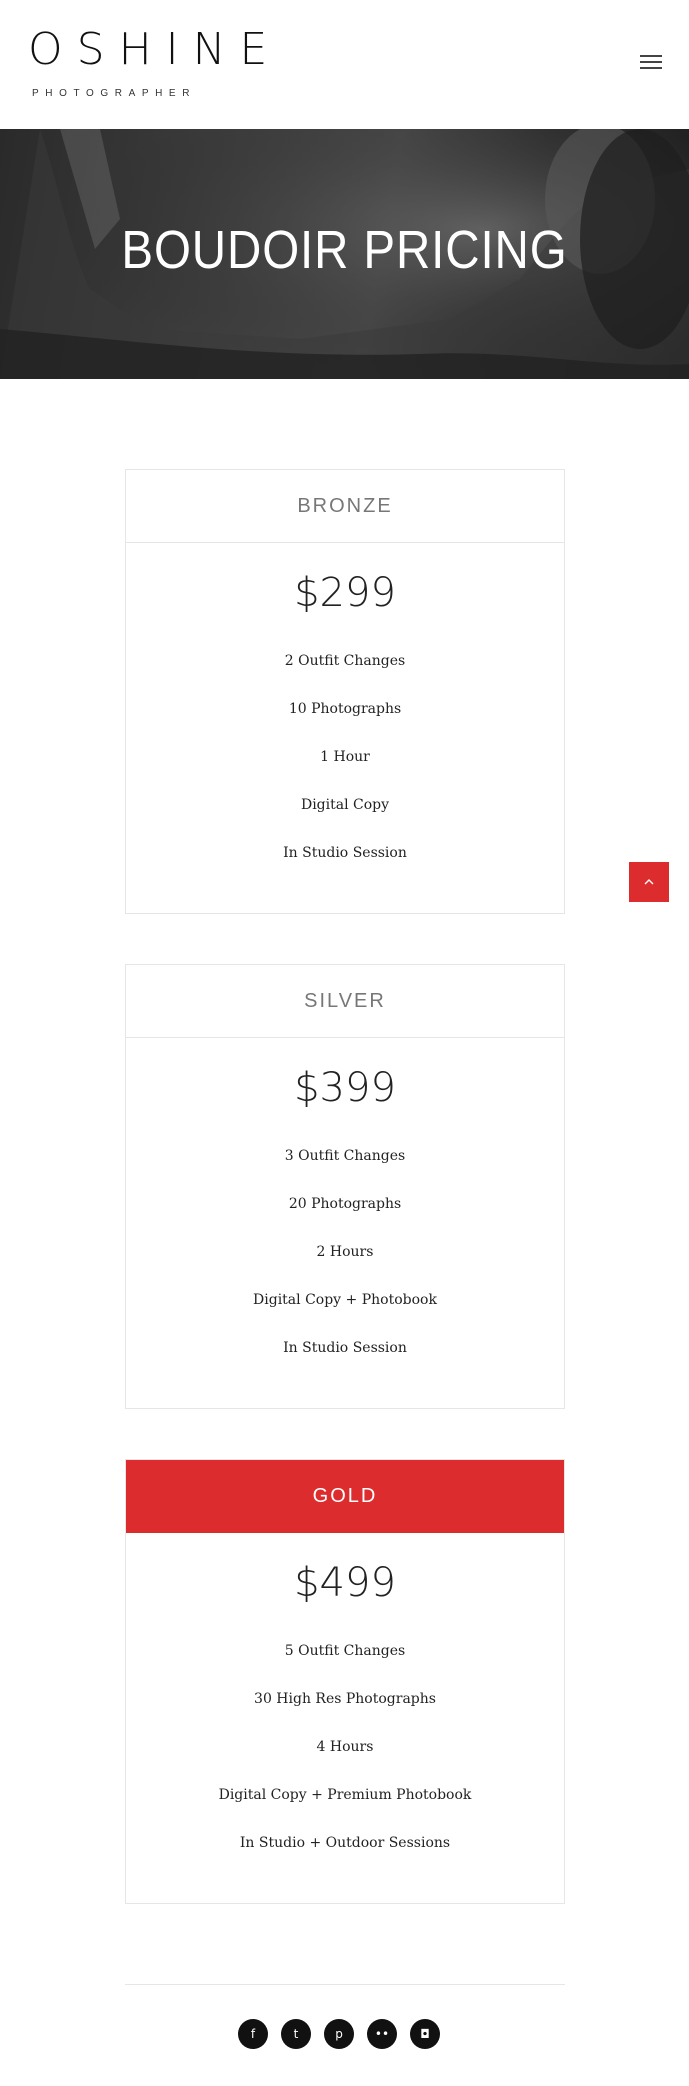 The width and height of the screenshot is (689, 2086). I want to click on hero-banner: BOUDOIR PRICING, so click(344, 254).